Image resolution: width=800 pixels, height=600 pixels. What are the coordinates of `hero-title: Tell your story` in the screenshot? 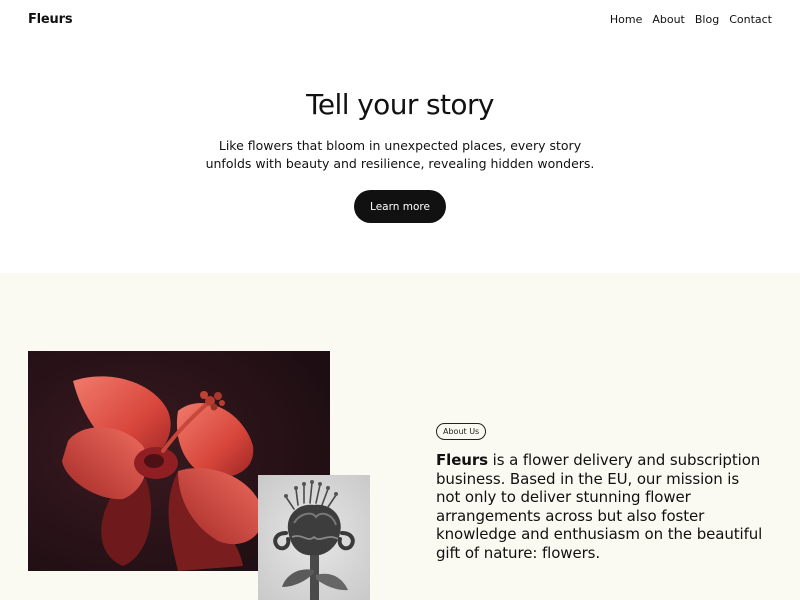 It's located at (400, 104).